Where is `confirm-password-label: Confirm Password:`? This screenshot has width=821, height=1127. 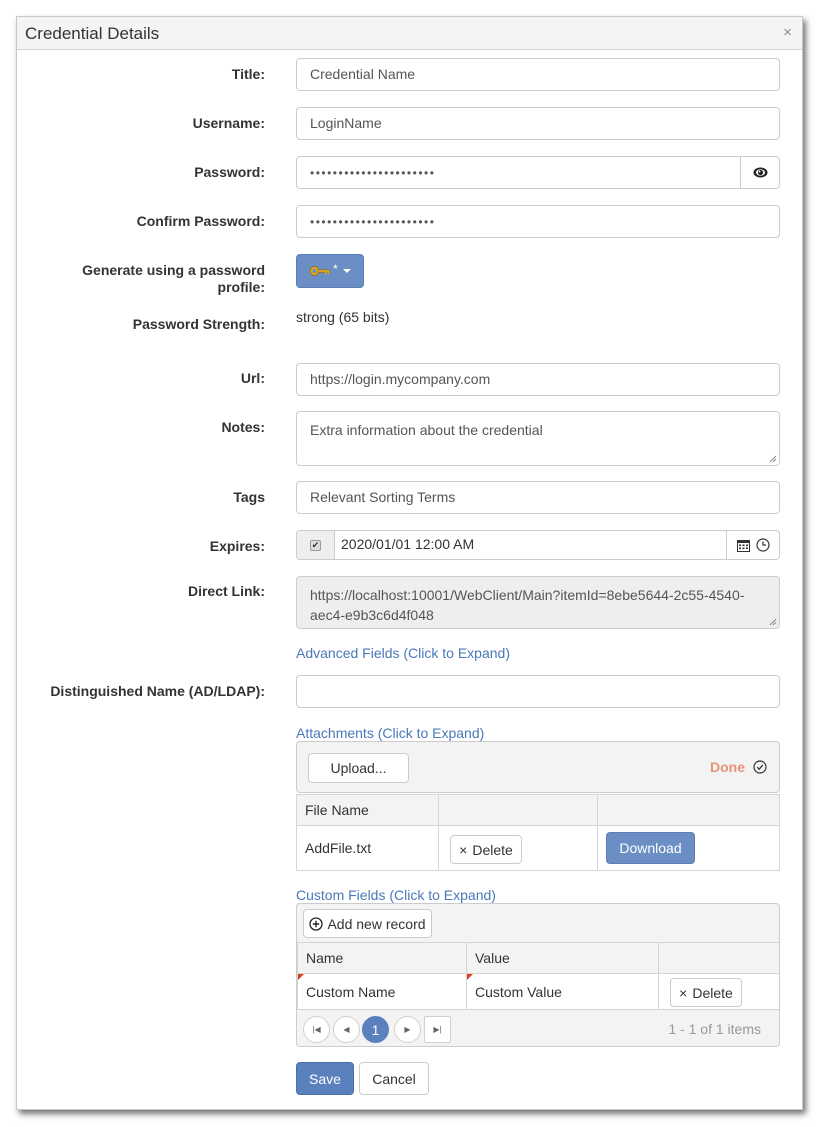
confirm-password-label: Confirm Password: is located at coordinates (200, 221).